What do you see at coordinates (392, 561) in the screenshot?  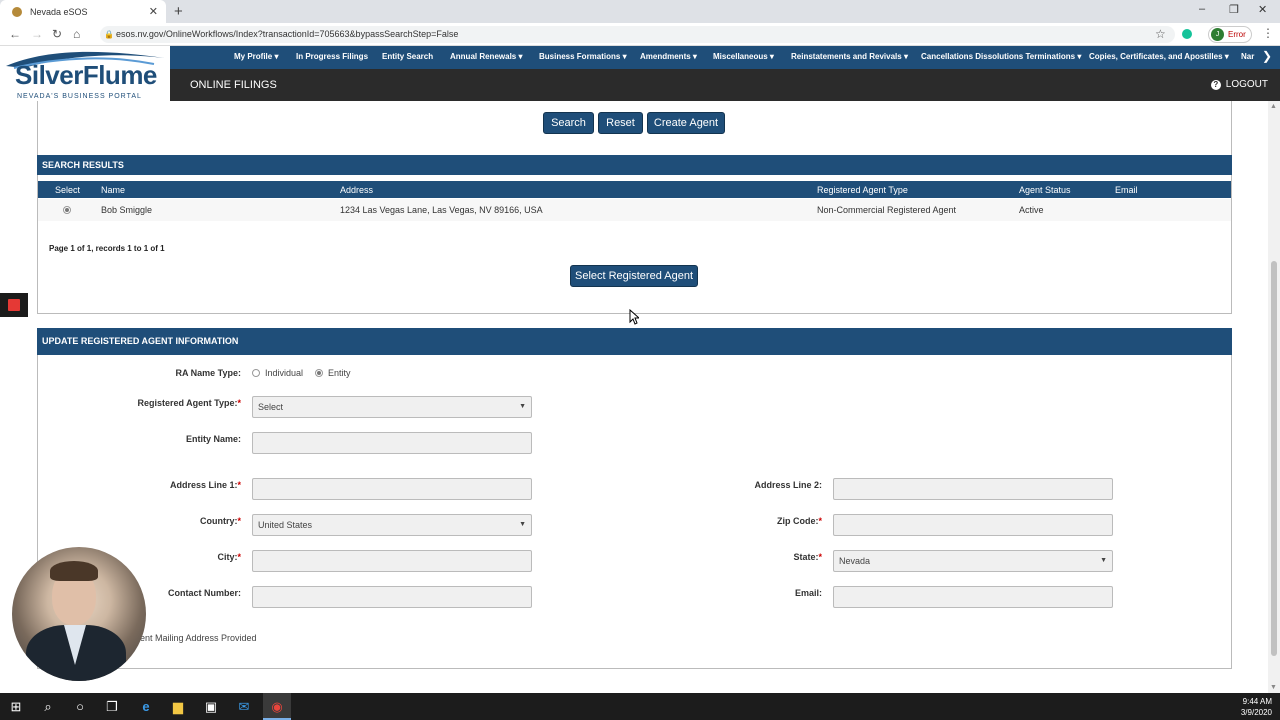 I see `city-input` at bounding box center [392, 561].